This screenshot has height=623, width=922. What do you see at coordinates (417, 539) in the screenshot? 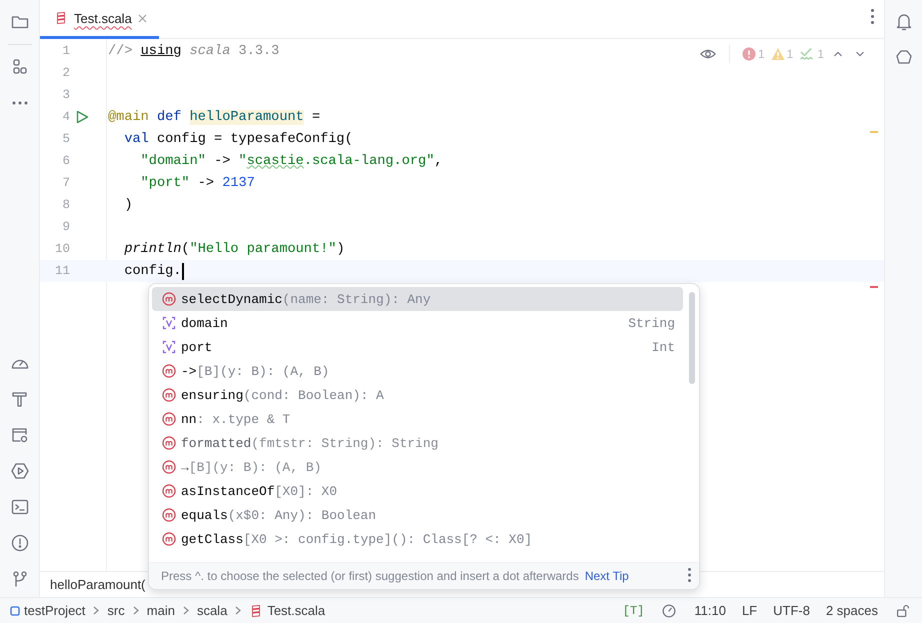
I see `completion-item: getClass[X0 >: config.type](): Class[? <: X0]` at bounding box center [417, 539].